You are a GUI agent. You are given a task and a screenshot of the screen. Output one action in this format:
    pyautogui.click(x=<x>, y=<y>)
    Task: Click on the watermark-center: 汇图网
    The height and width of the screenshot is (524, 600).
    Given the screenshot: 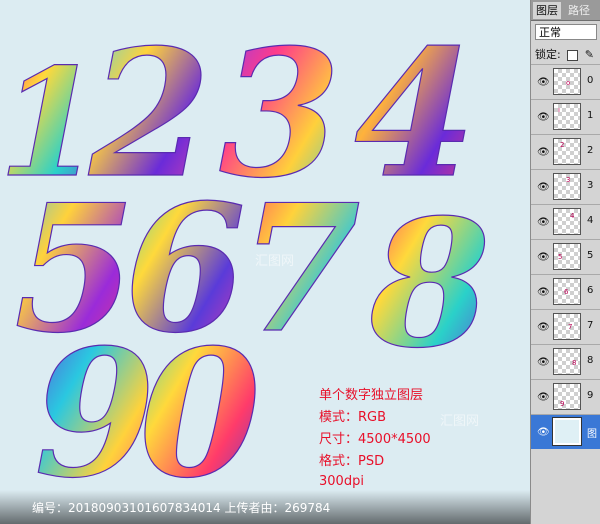 What is the action you would take?
    pyautogui.click(x=275, y=261)
    